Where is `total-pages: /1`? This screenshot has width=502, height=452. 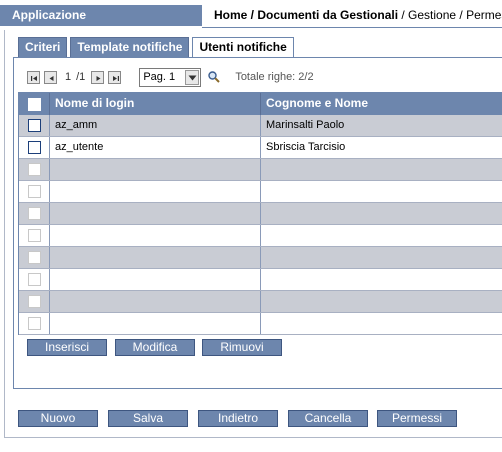
total-pages: /1 is located at coordinates (81, 77).